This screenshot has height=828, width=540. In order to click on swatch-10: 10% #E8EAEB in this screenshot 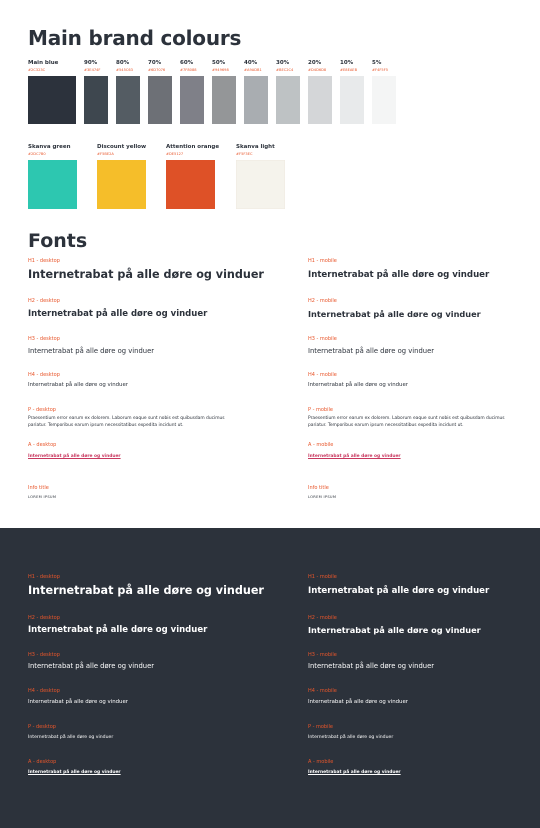, I will do `click(352, 92)`.